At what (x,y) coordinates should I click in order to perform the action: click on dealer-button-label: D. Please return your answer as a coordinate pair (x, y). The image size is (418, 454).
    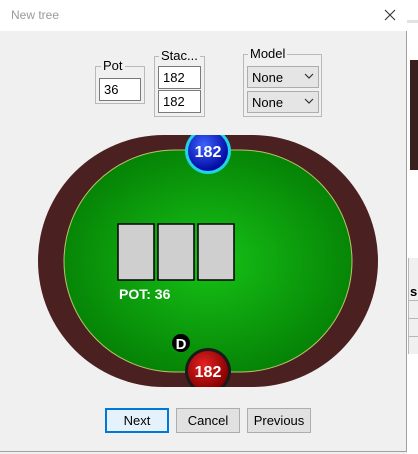
    Looking at the image, I should click on (181, 344).